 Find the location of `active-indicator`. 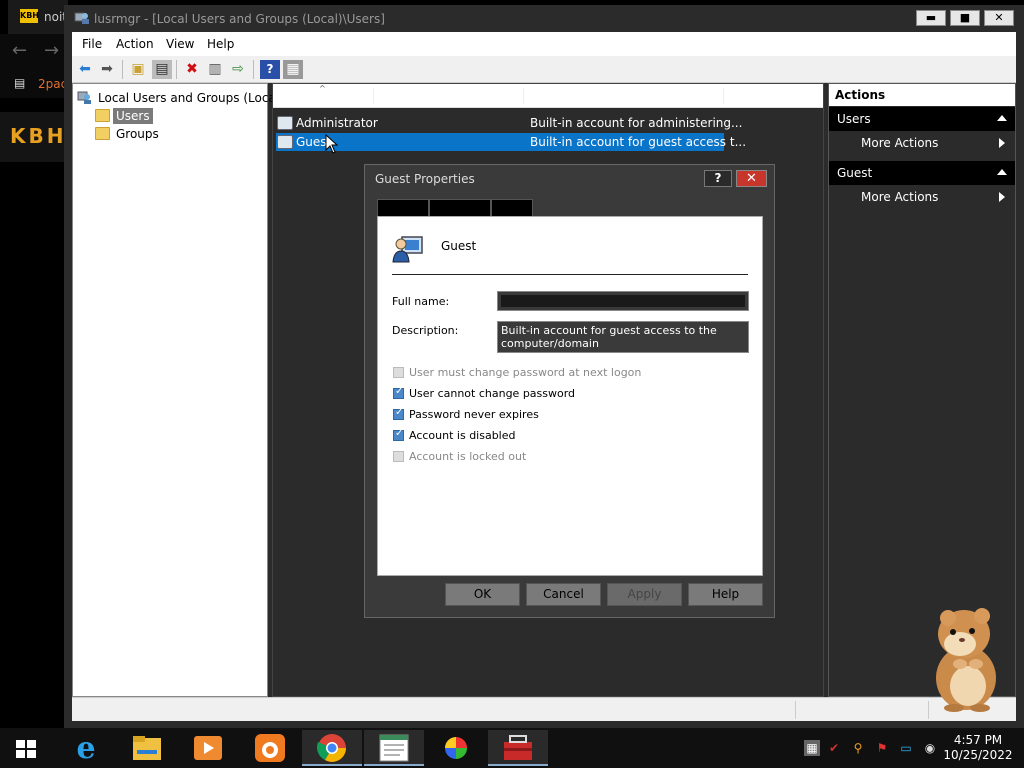

active-indicator is located at coordinates (332, 765).